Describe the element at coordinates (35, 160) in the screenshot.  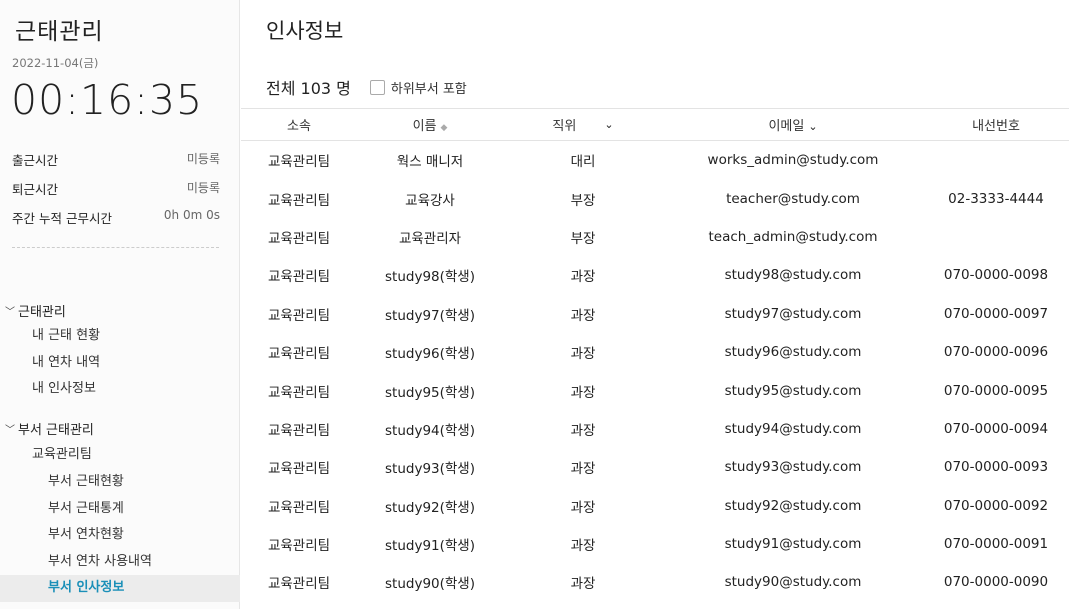
I see `checkin-time-label: 출근시간` at that location.